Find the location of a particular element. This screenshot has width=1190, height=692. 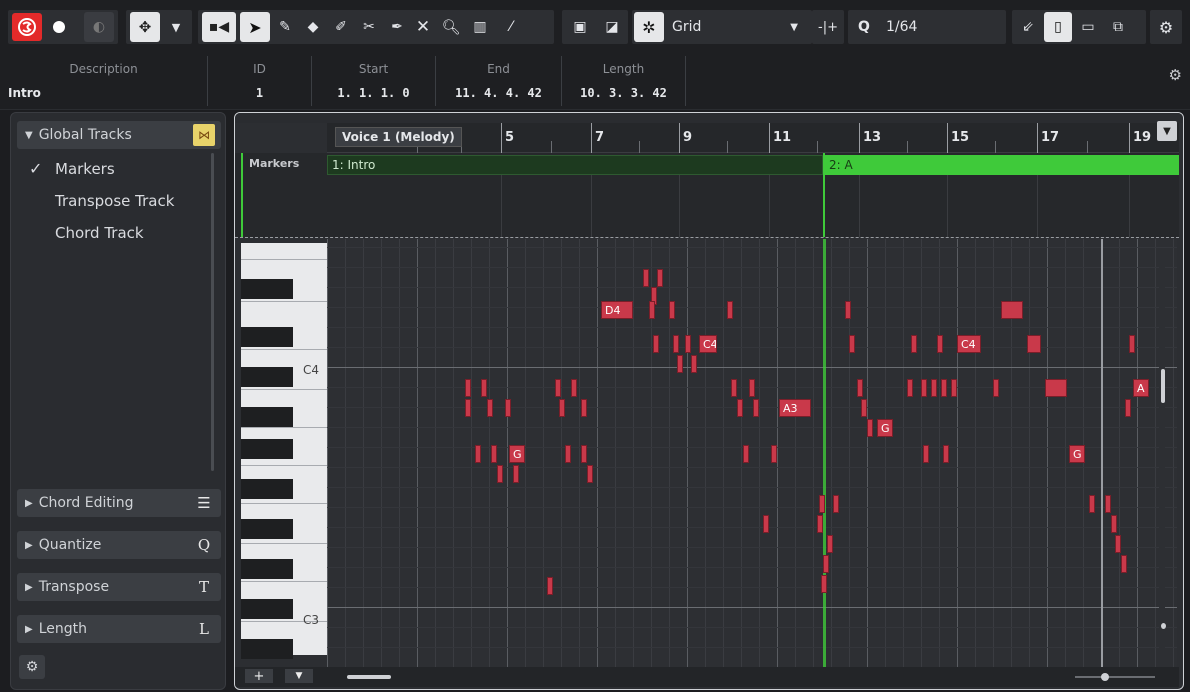

note-labeled: A is located at coordinates (1141, 388).